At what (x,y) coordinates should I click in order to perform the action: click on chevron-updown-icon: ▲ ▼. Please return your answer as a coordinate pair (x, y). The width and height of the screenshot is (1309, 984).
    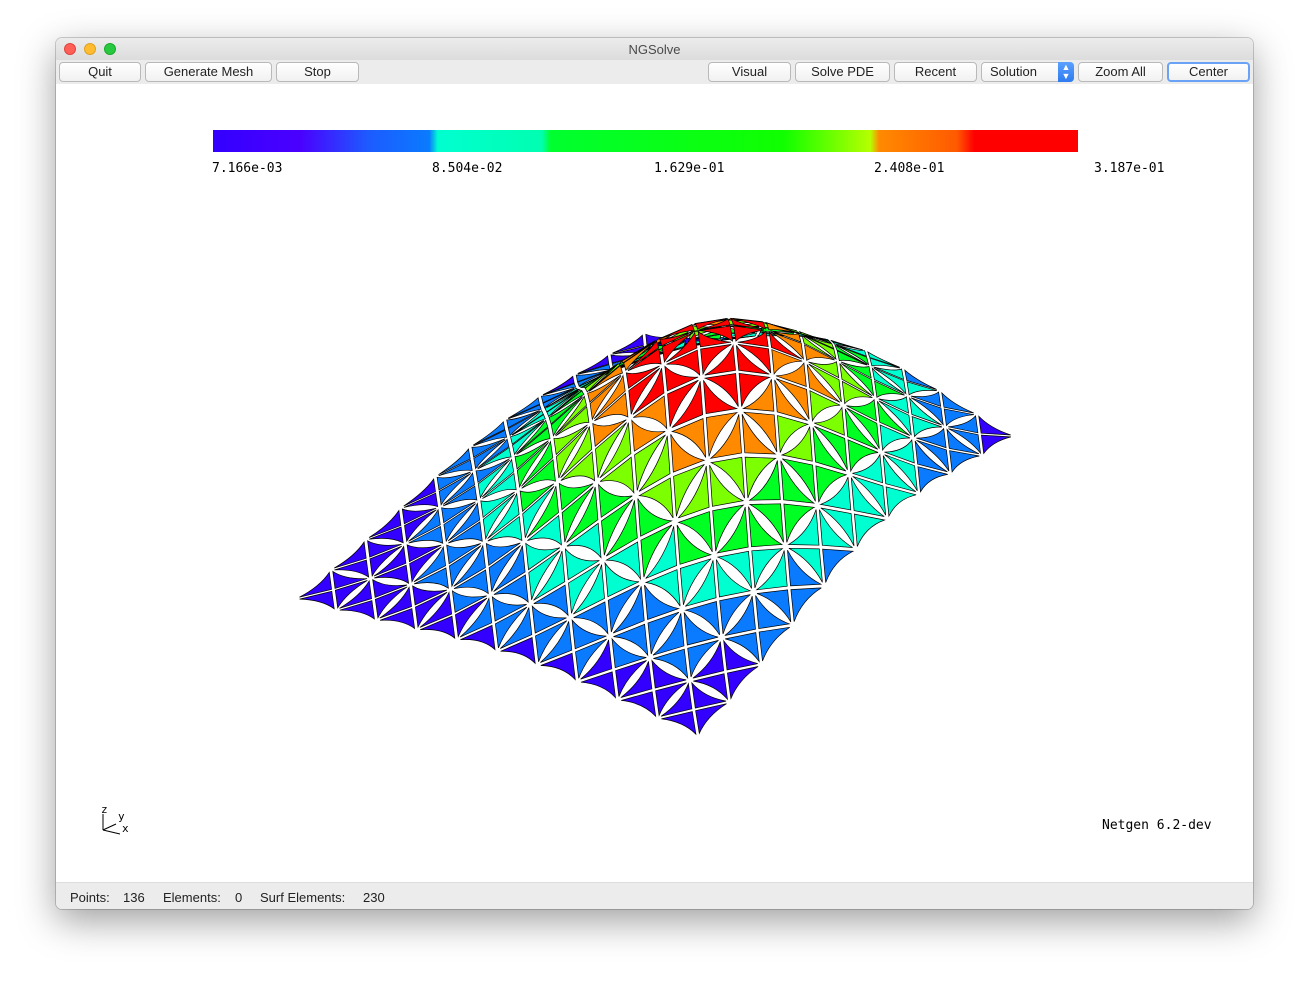
    Looking at the image, I should click on (1066, 72).